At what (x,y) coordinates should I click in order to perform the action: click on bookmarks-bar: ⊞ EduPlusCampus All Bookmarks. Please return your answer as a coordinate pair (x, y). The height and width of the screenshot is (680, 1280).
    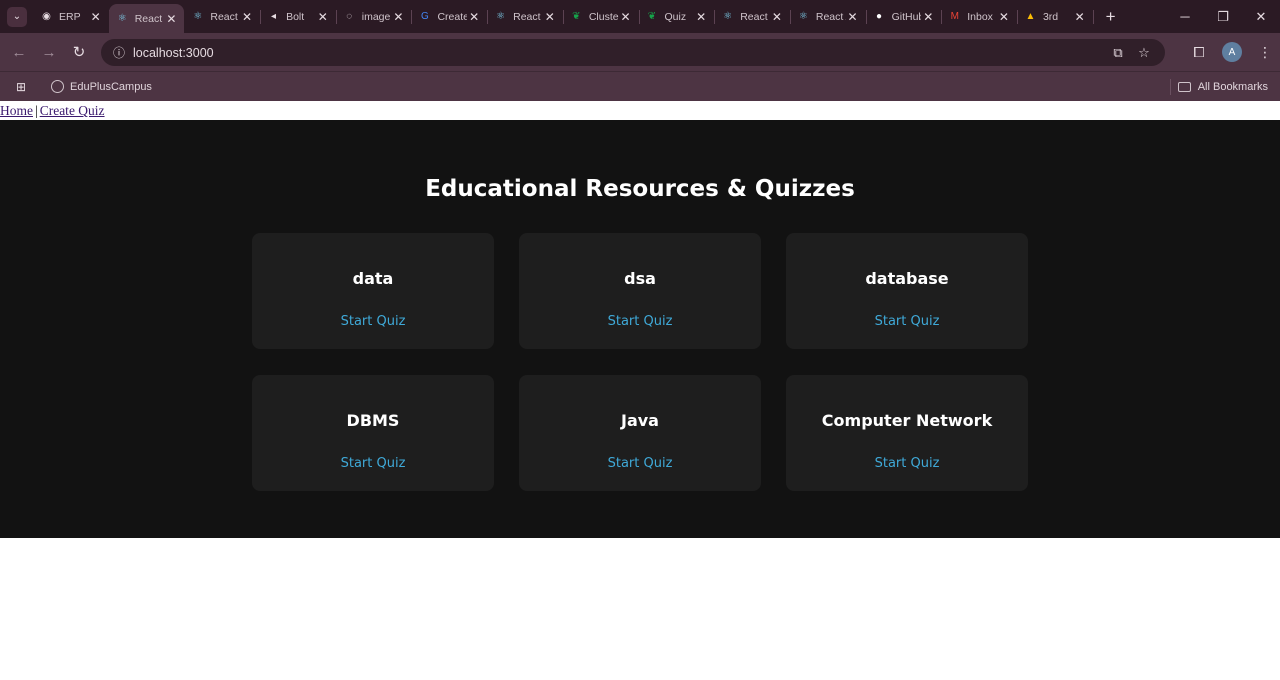
    Looking at the image, I should click on (640, 86).